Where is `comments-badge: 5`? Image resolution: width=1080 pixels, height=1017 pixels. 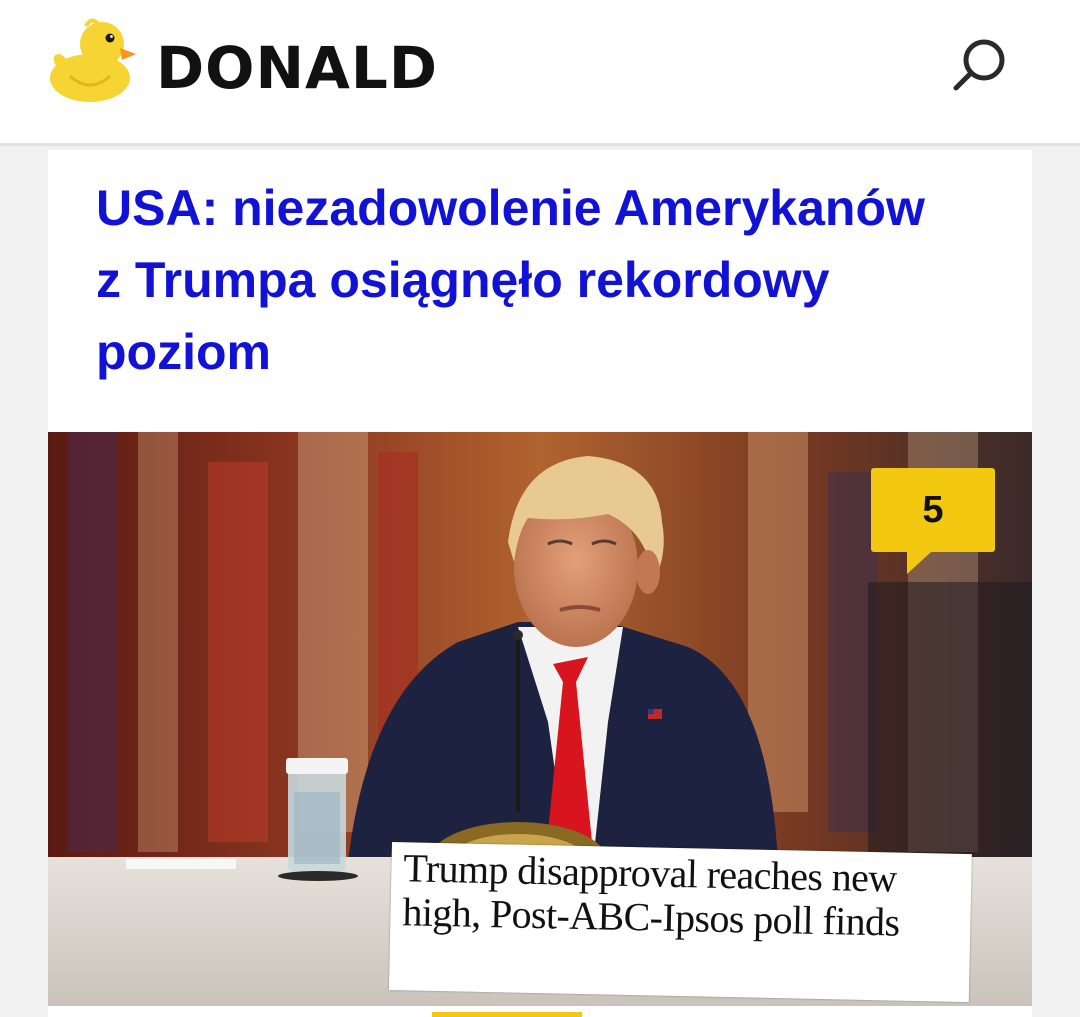 comments-badge: 5 is located at coordinates (933, 521).